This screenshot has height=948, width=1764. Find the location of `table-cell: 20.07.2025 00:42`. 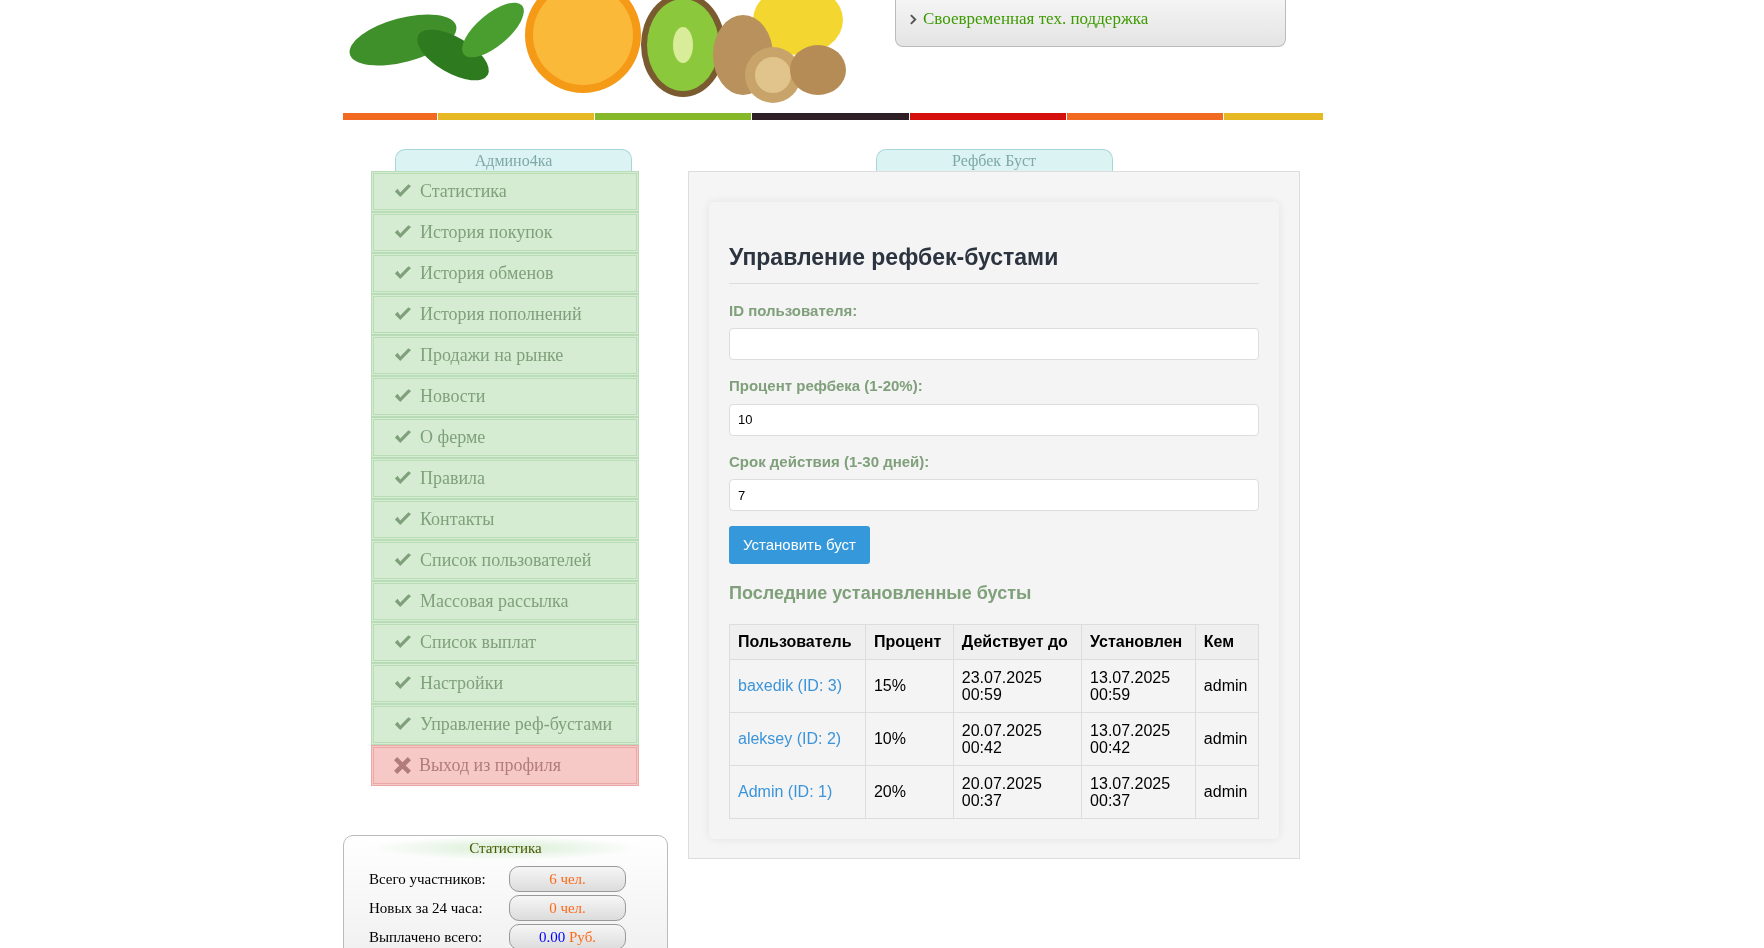

table-cell: 20.07.2025 00:42 is located at coordinates (1017, 739).